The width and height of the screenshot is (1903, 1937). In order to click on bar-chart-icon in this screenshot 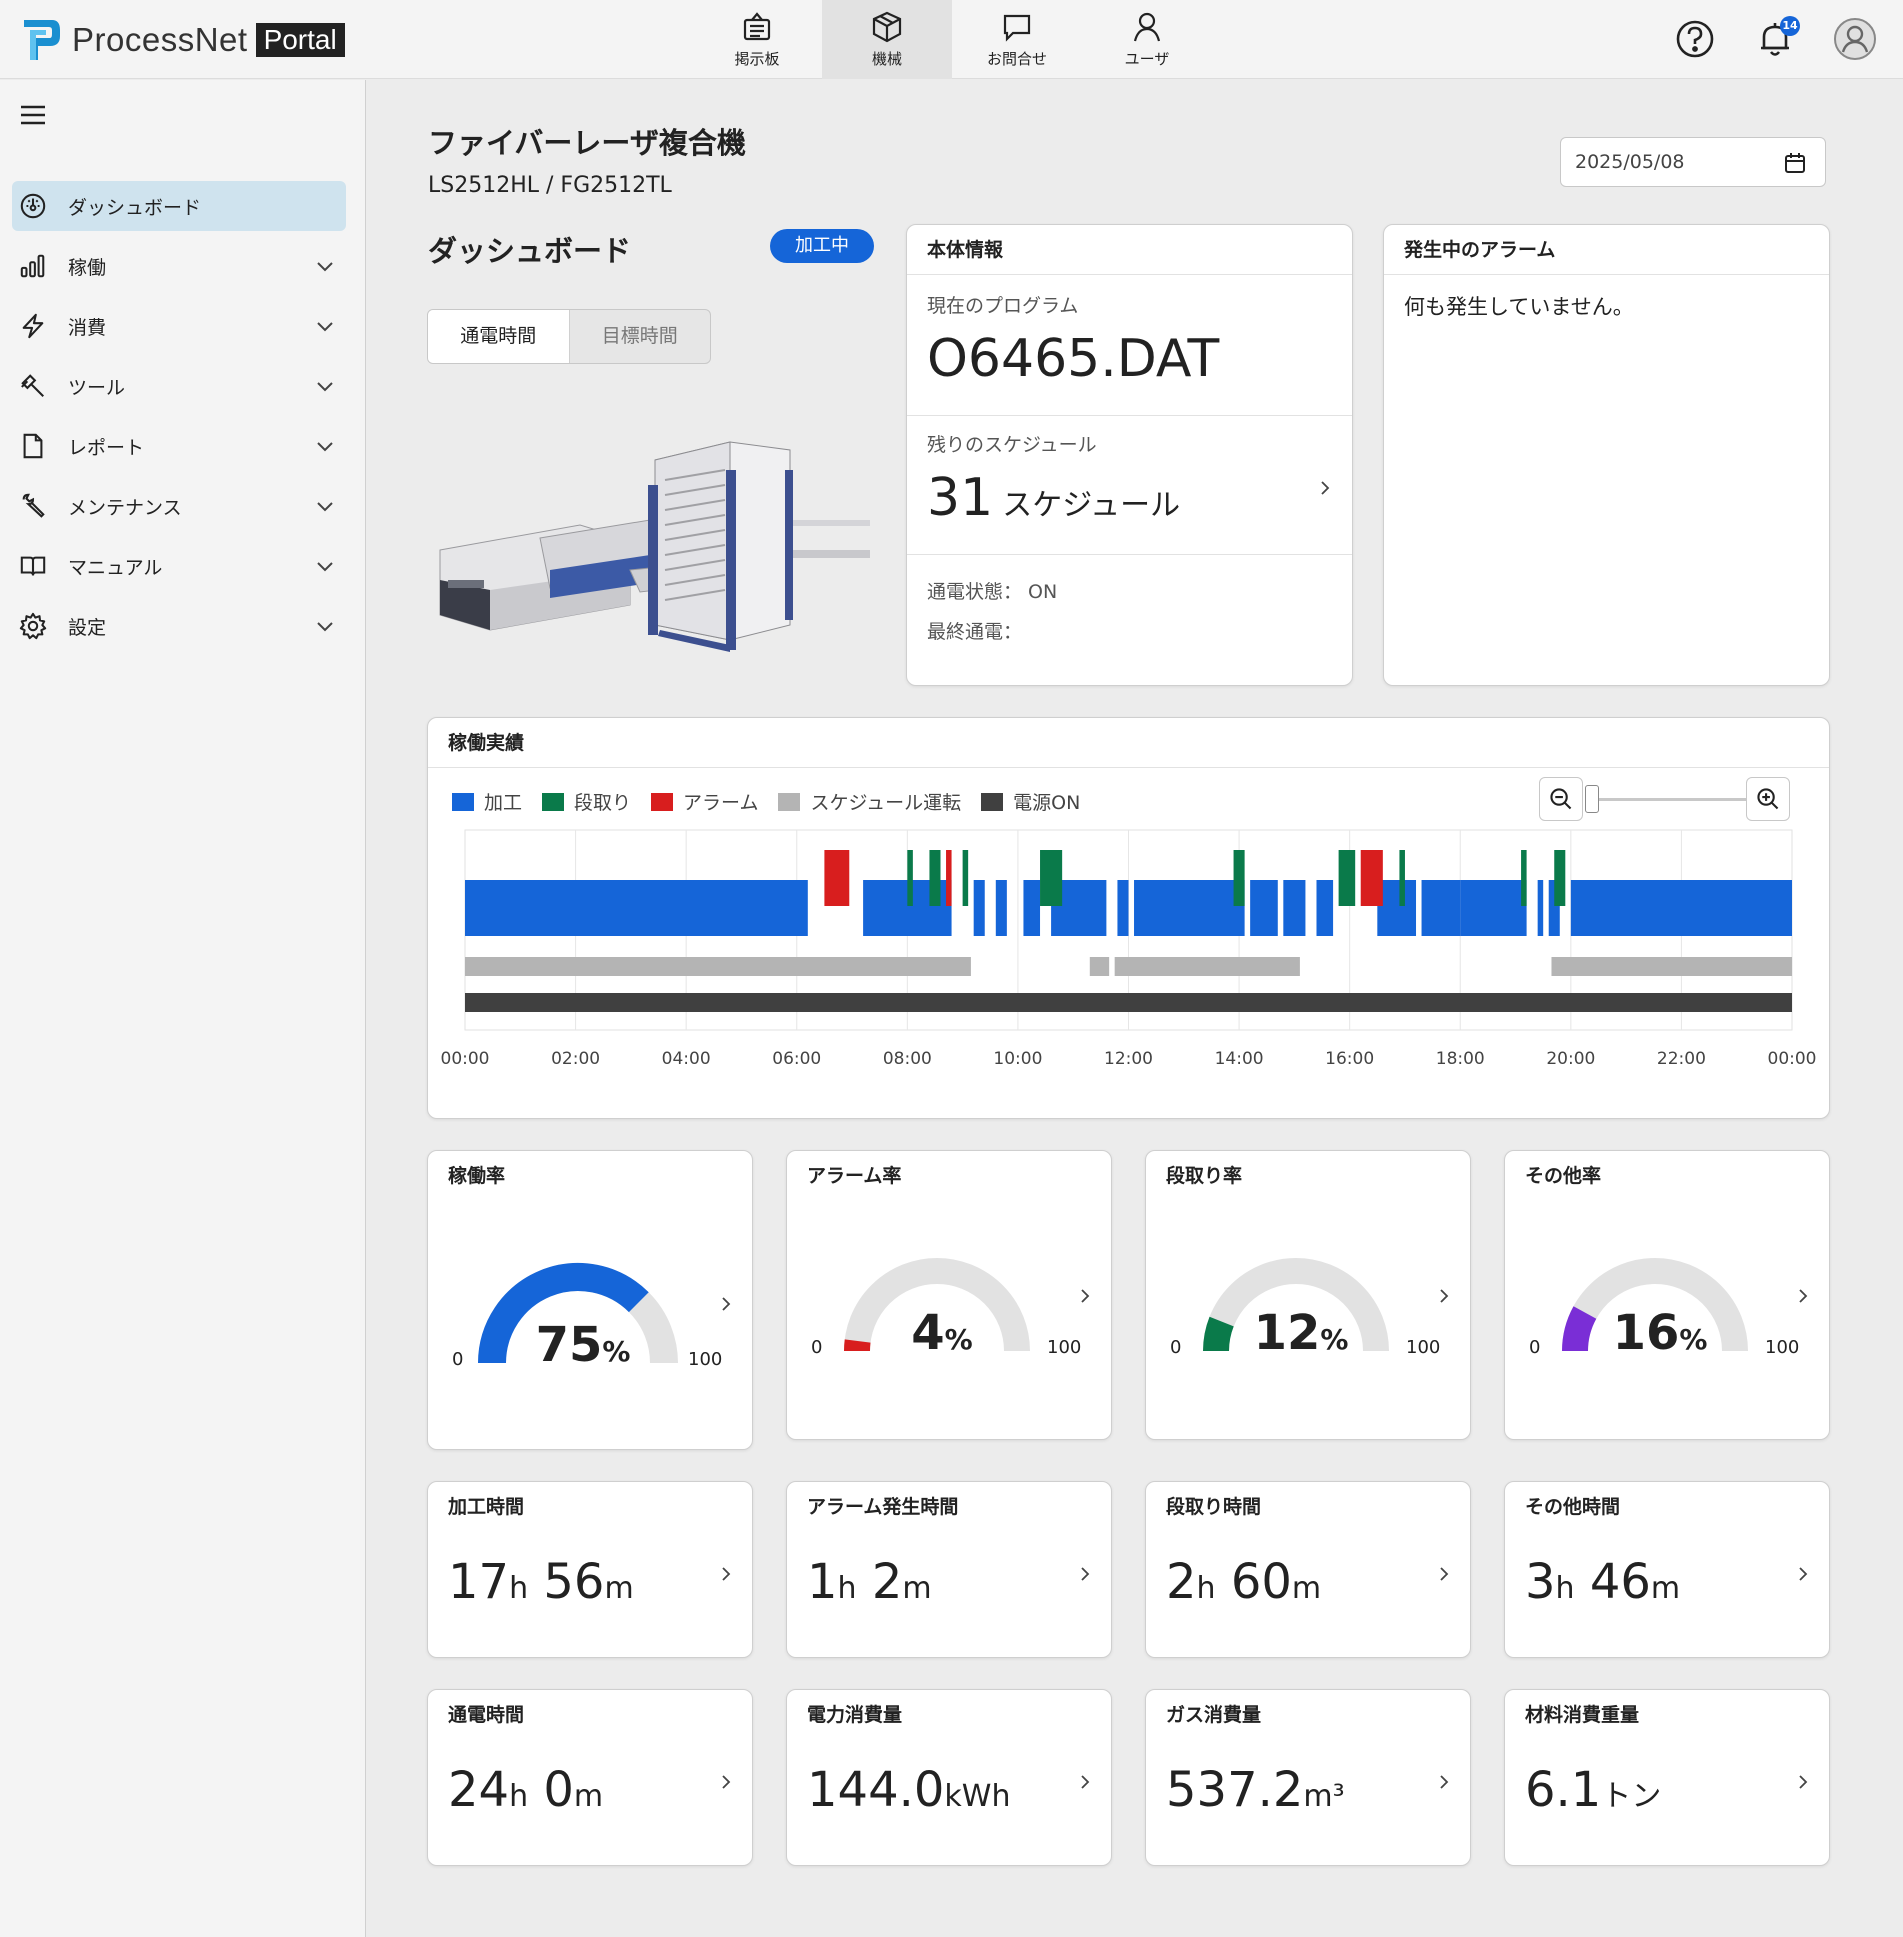, I will do `click(32, 266)`.